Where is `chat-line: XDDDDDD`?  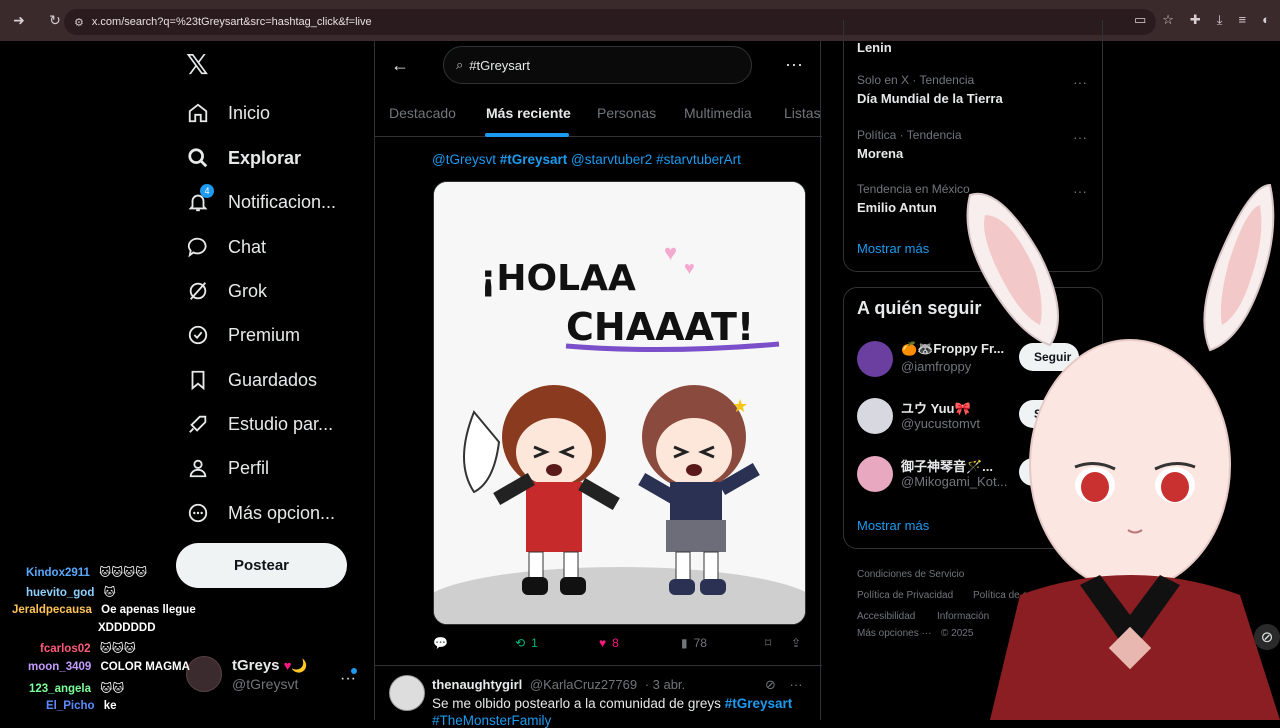 chat-line: XDDDDDD is located at coordinates (124, 628).